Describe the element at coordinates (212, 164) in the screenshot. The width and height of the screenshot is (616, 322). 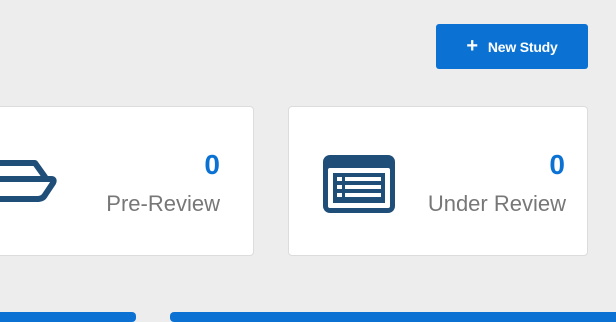
I see `pre-review-count: 0` at that location.